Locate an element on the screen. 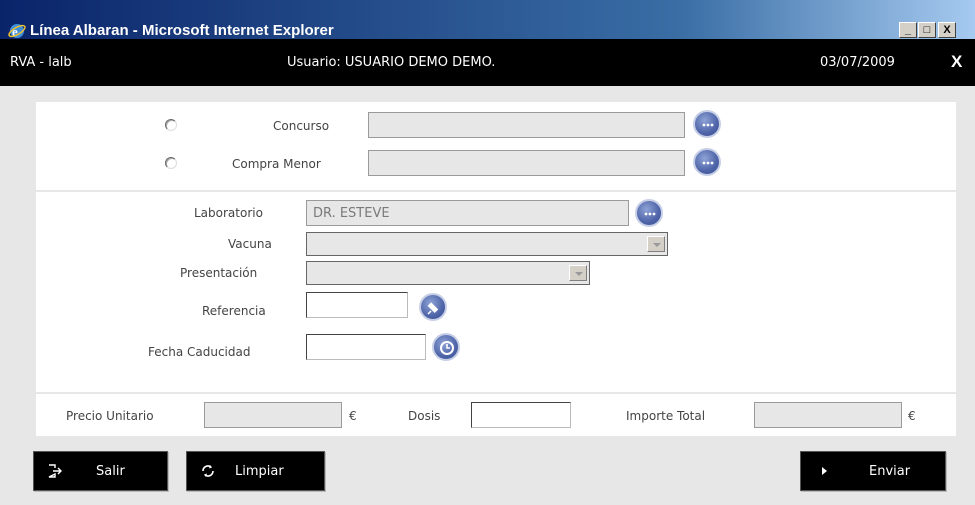  minimize-button: _ is located at coordinates (908, 30).